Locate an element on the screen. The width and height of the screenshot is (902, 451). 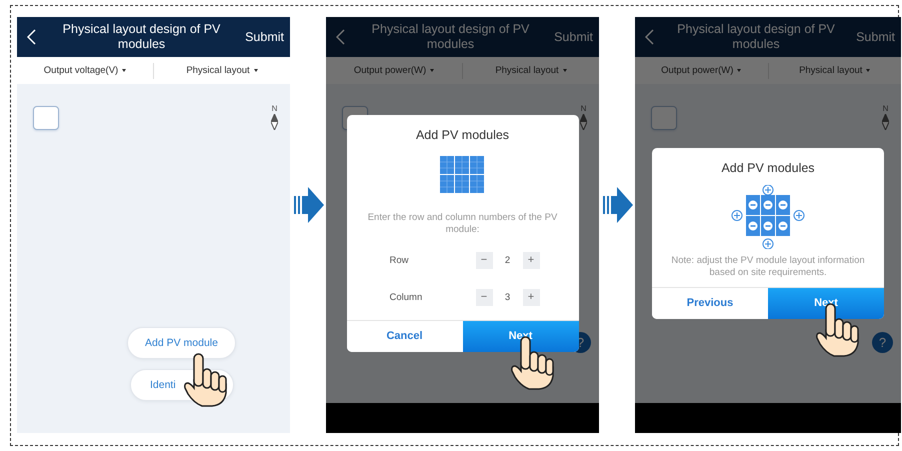
stepper-value: 3 is located at coordinates (508, 297).